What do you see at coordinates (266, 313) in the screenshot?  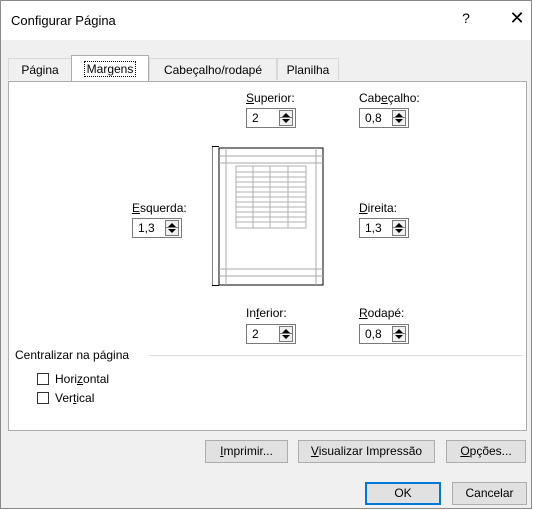 I see `bottom-margin-label: Inferior:` at bounding box center [266, 313].